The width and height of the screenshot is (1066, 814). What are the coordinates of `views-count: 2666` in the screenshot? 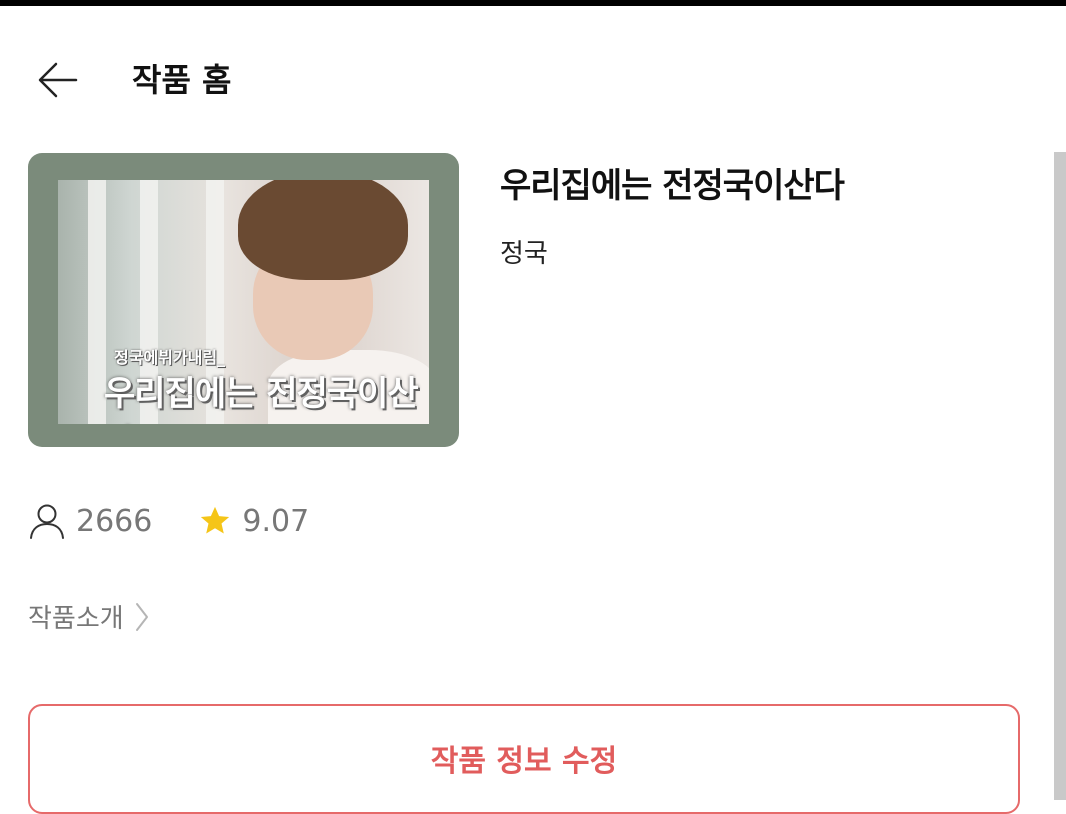 It's located at (114, 521).